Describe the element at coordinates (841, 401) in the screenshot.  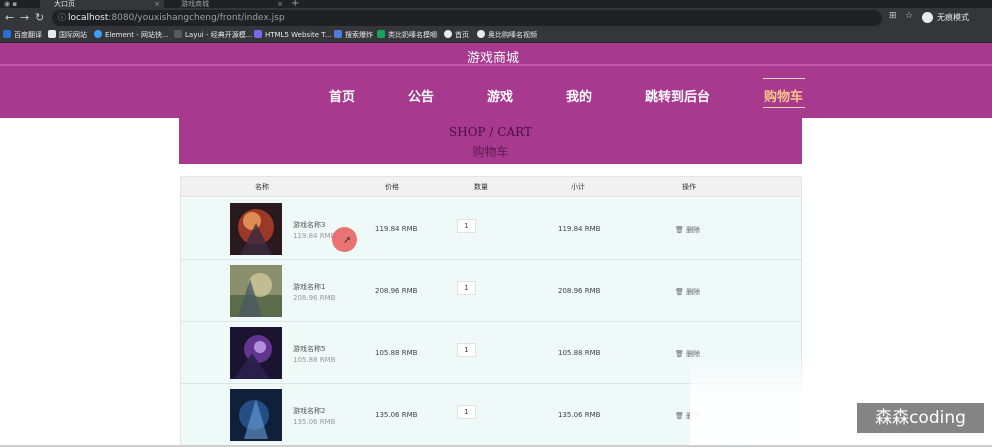
I see `fade-overlay` at that location.